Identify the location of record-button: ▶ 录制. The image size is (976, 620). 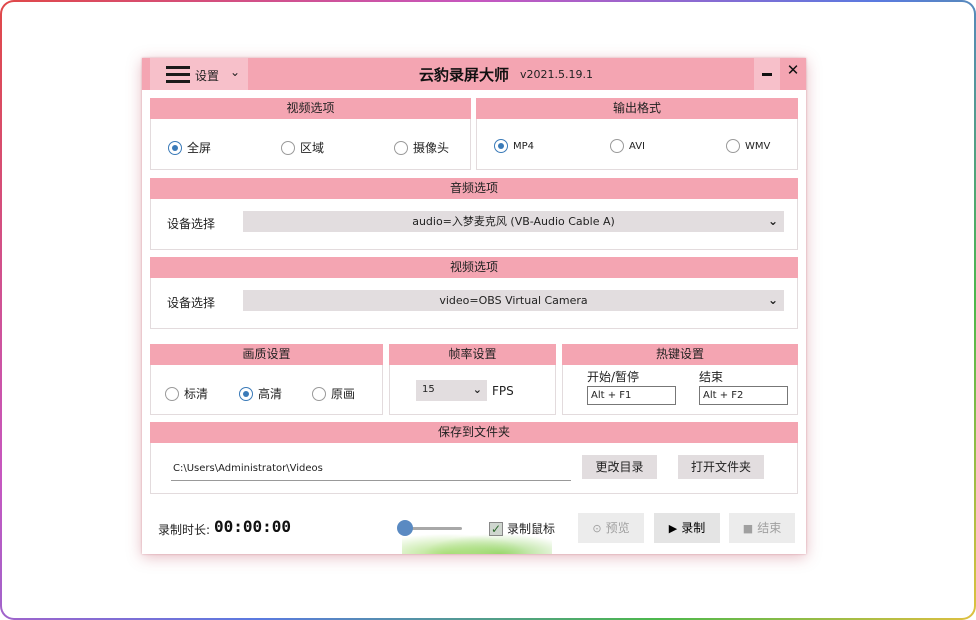
(687, 528).